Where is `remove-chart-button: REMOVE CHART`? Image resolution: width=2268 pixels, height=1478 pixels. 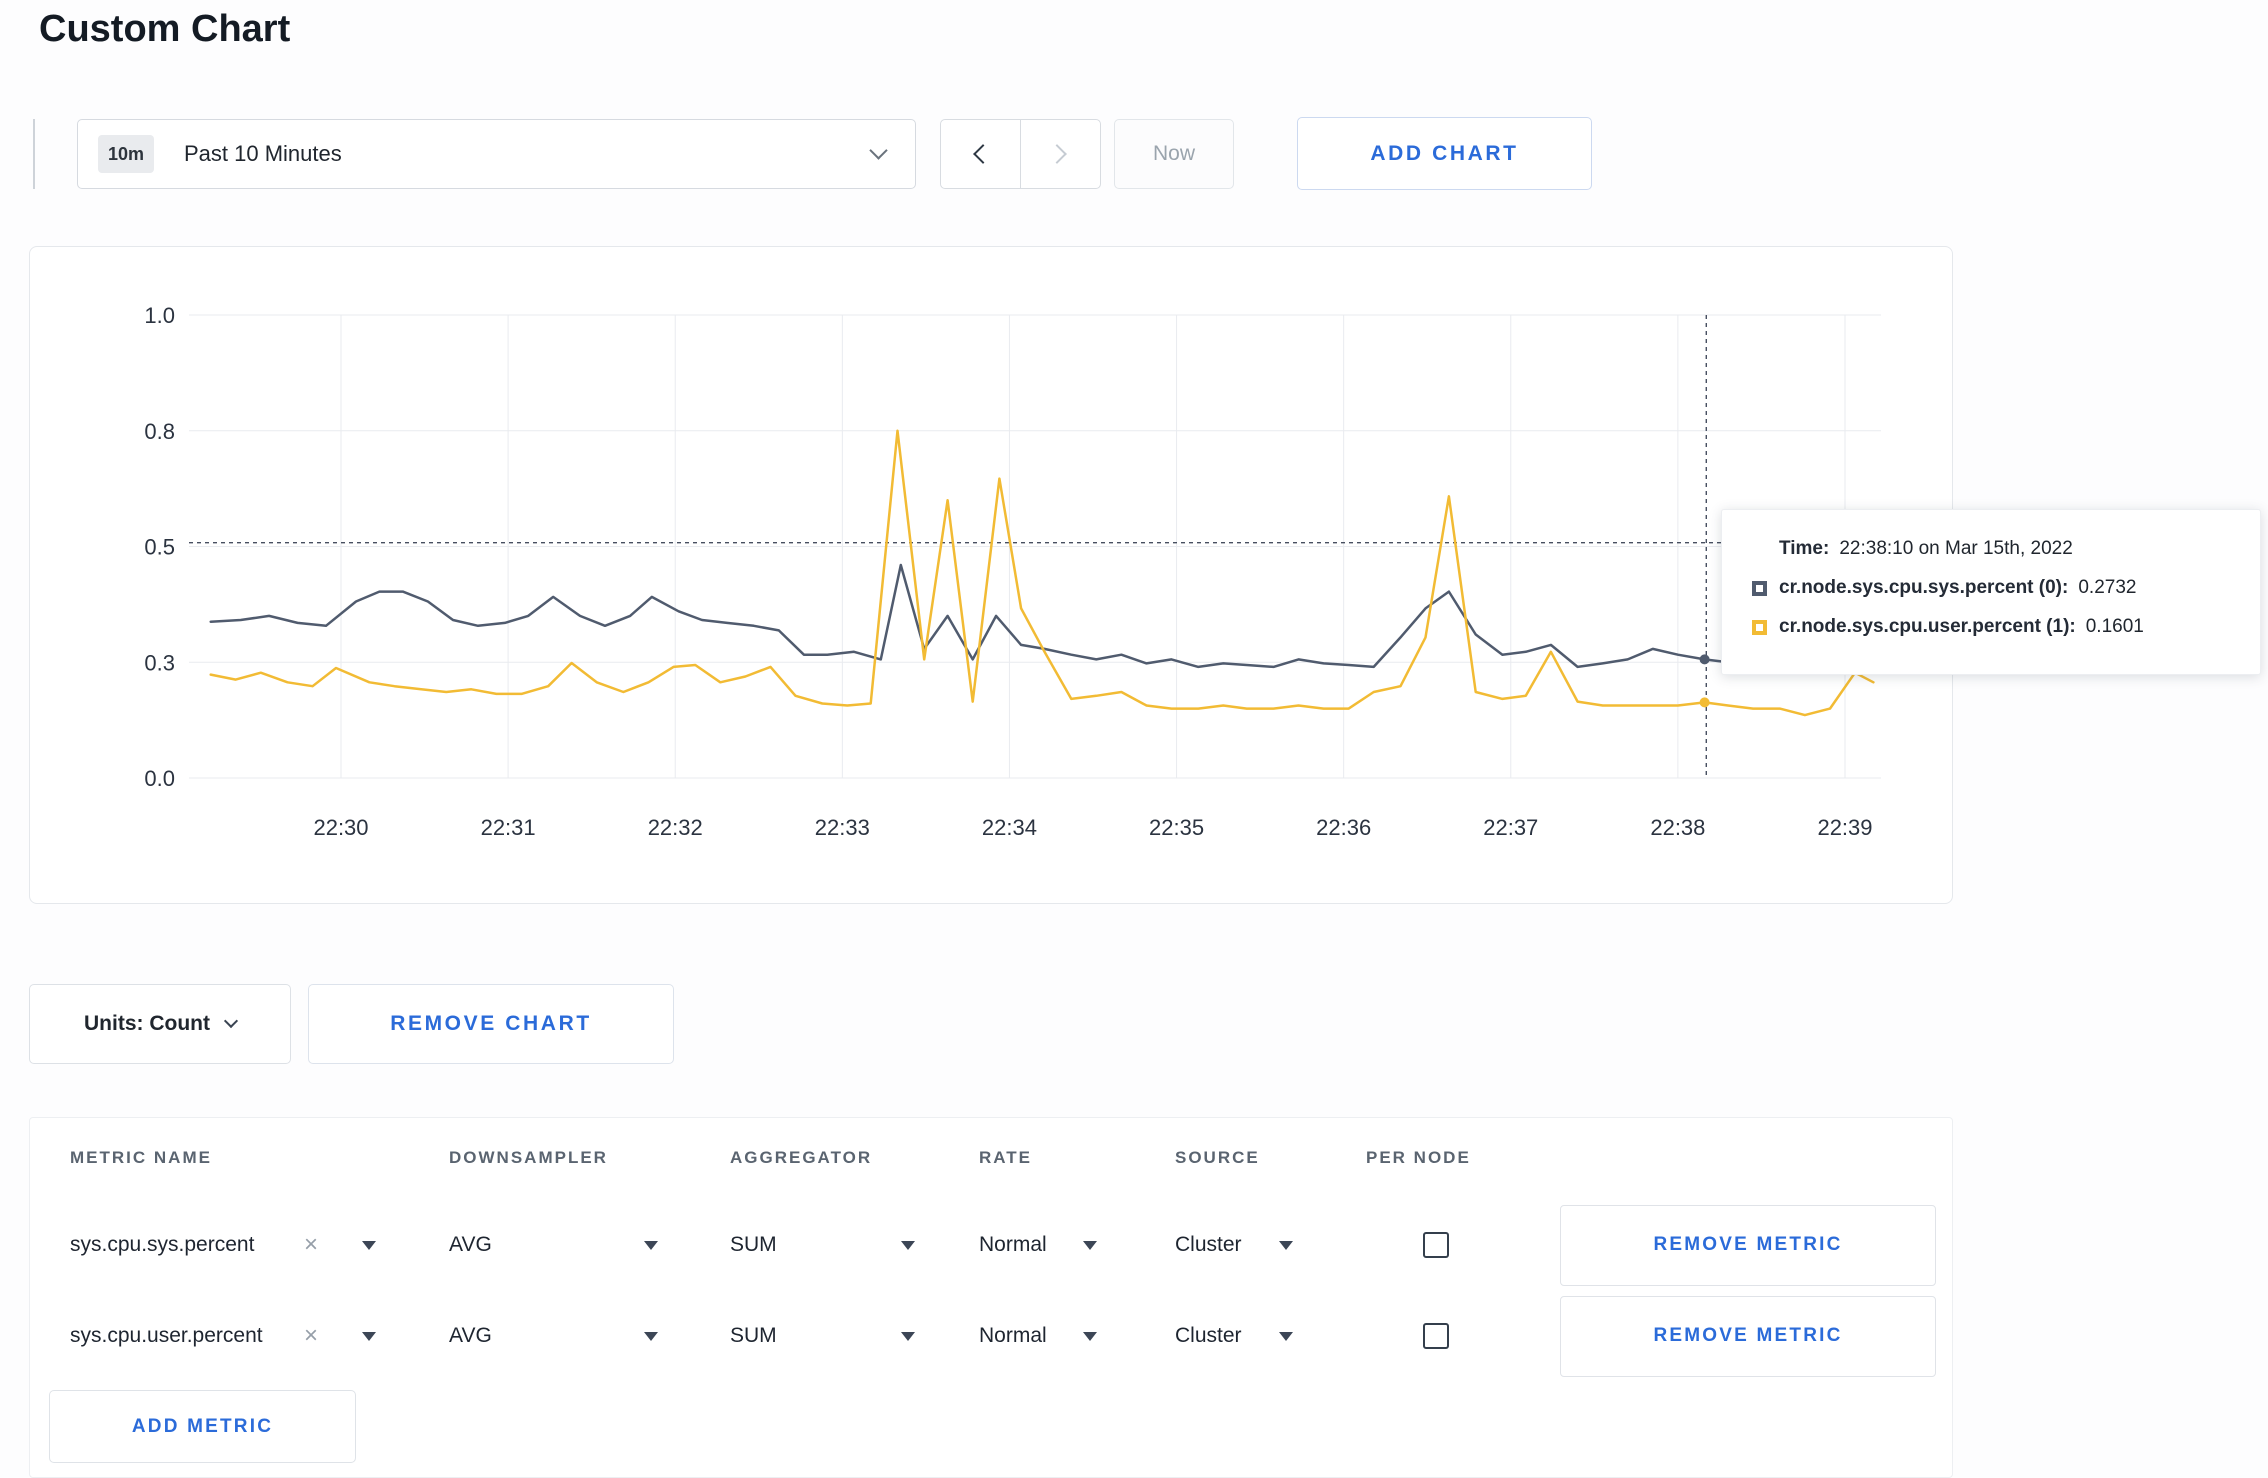
remove-chart-button: REMOVE CHART is located at coordinates (491, 1024).